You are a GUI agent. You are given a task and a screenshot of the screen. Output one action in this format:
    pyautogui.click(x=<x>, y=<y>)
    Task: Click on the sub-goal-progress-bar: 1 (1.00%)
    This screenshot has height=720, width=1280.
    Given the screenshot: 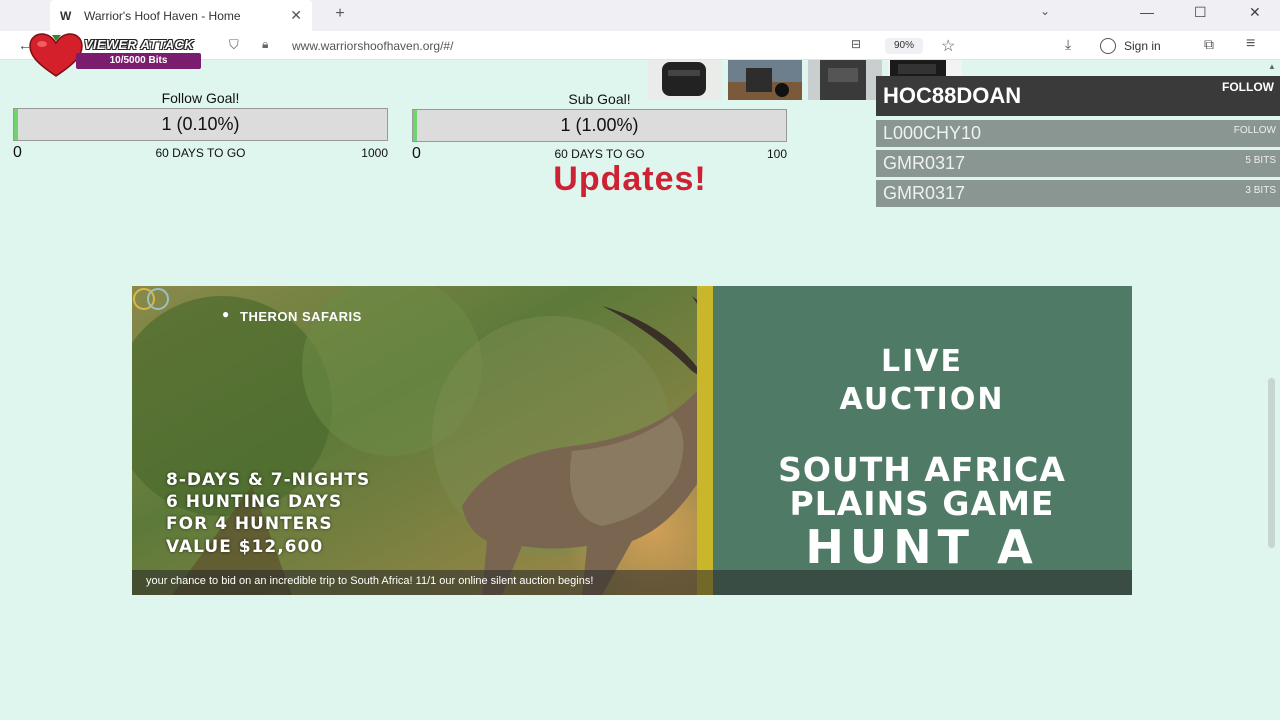 What is the action you would take?
    pyautogui.click(x=599, y=125)
    